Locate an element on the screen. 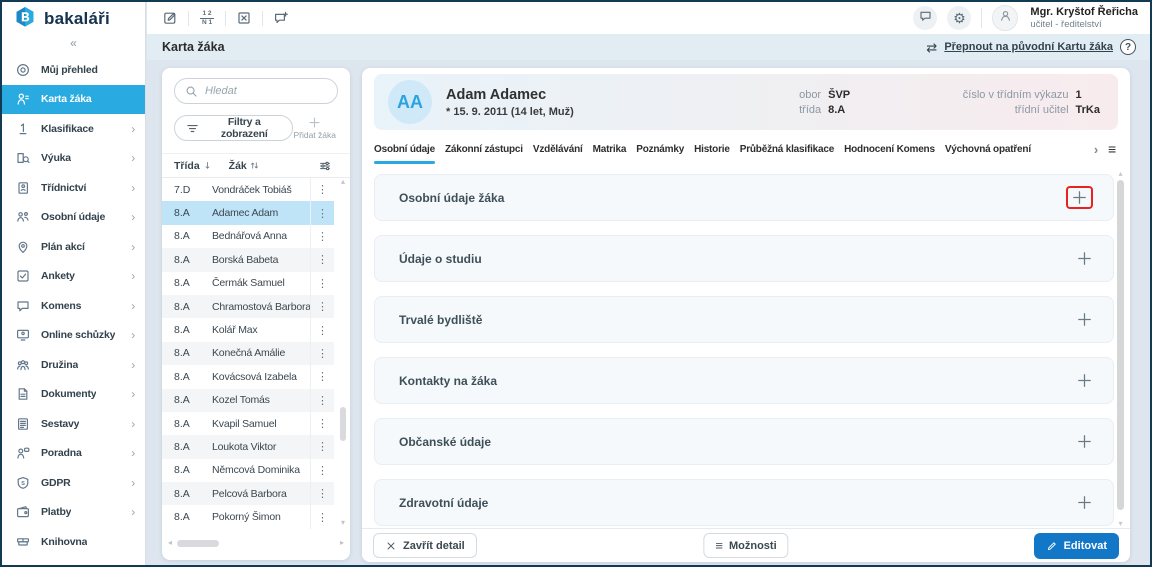 The height and width of the screenshot is (567, 1152). close-detail-button: Zavřít detail is located at coordinates (425, 545).